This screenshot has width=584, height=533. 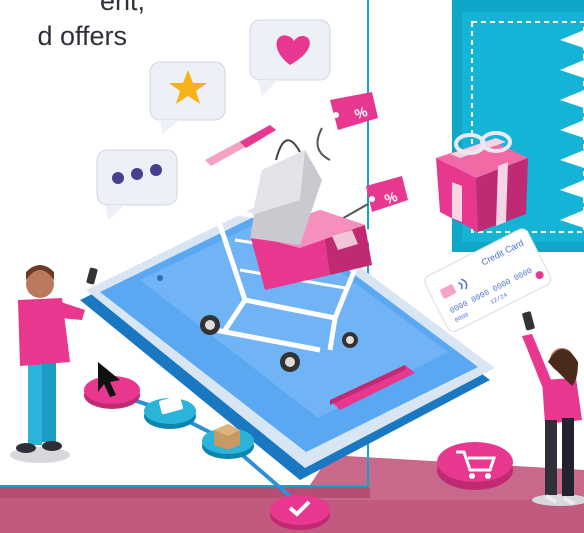 I want to click on person-man, so click(x=54, y=364).